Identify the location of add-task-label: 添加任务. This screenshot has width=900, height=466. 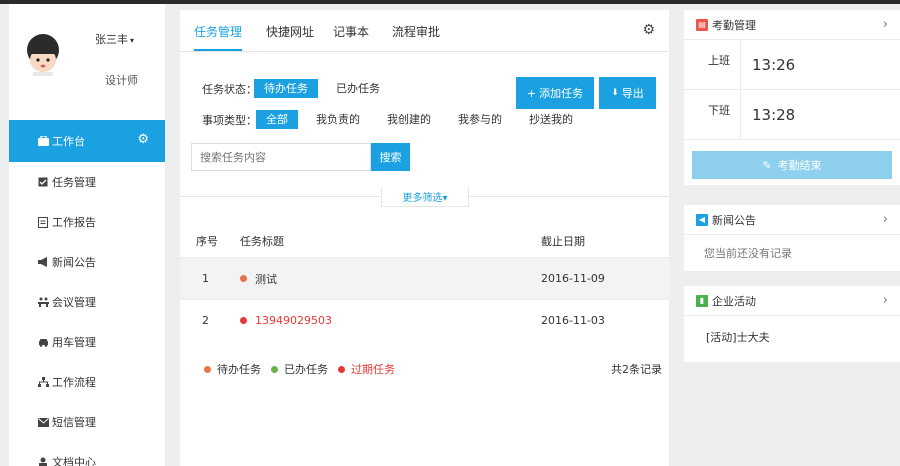
(561, 93).